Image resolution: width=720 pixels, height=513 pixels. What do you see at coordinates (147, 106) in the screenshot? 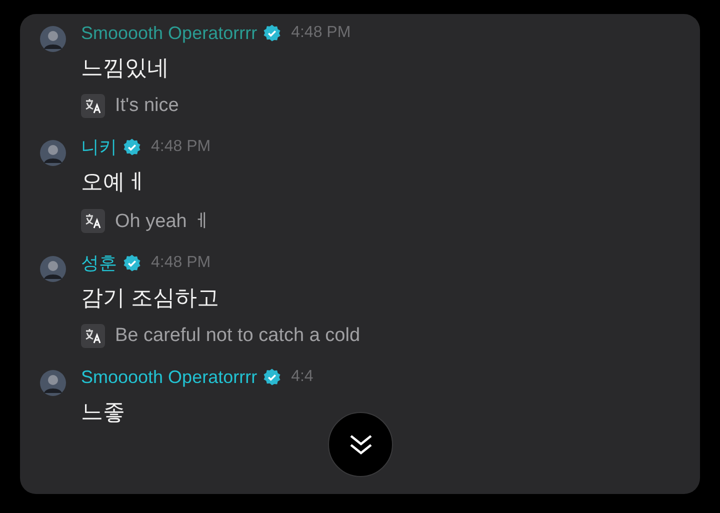
I see `translation-text: It's nice` at bounding box center [147, 106].